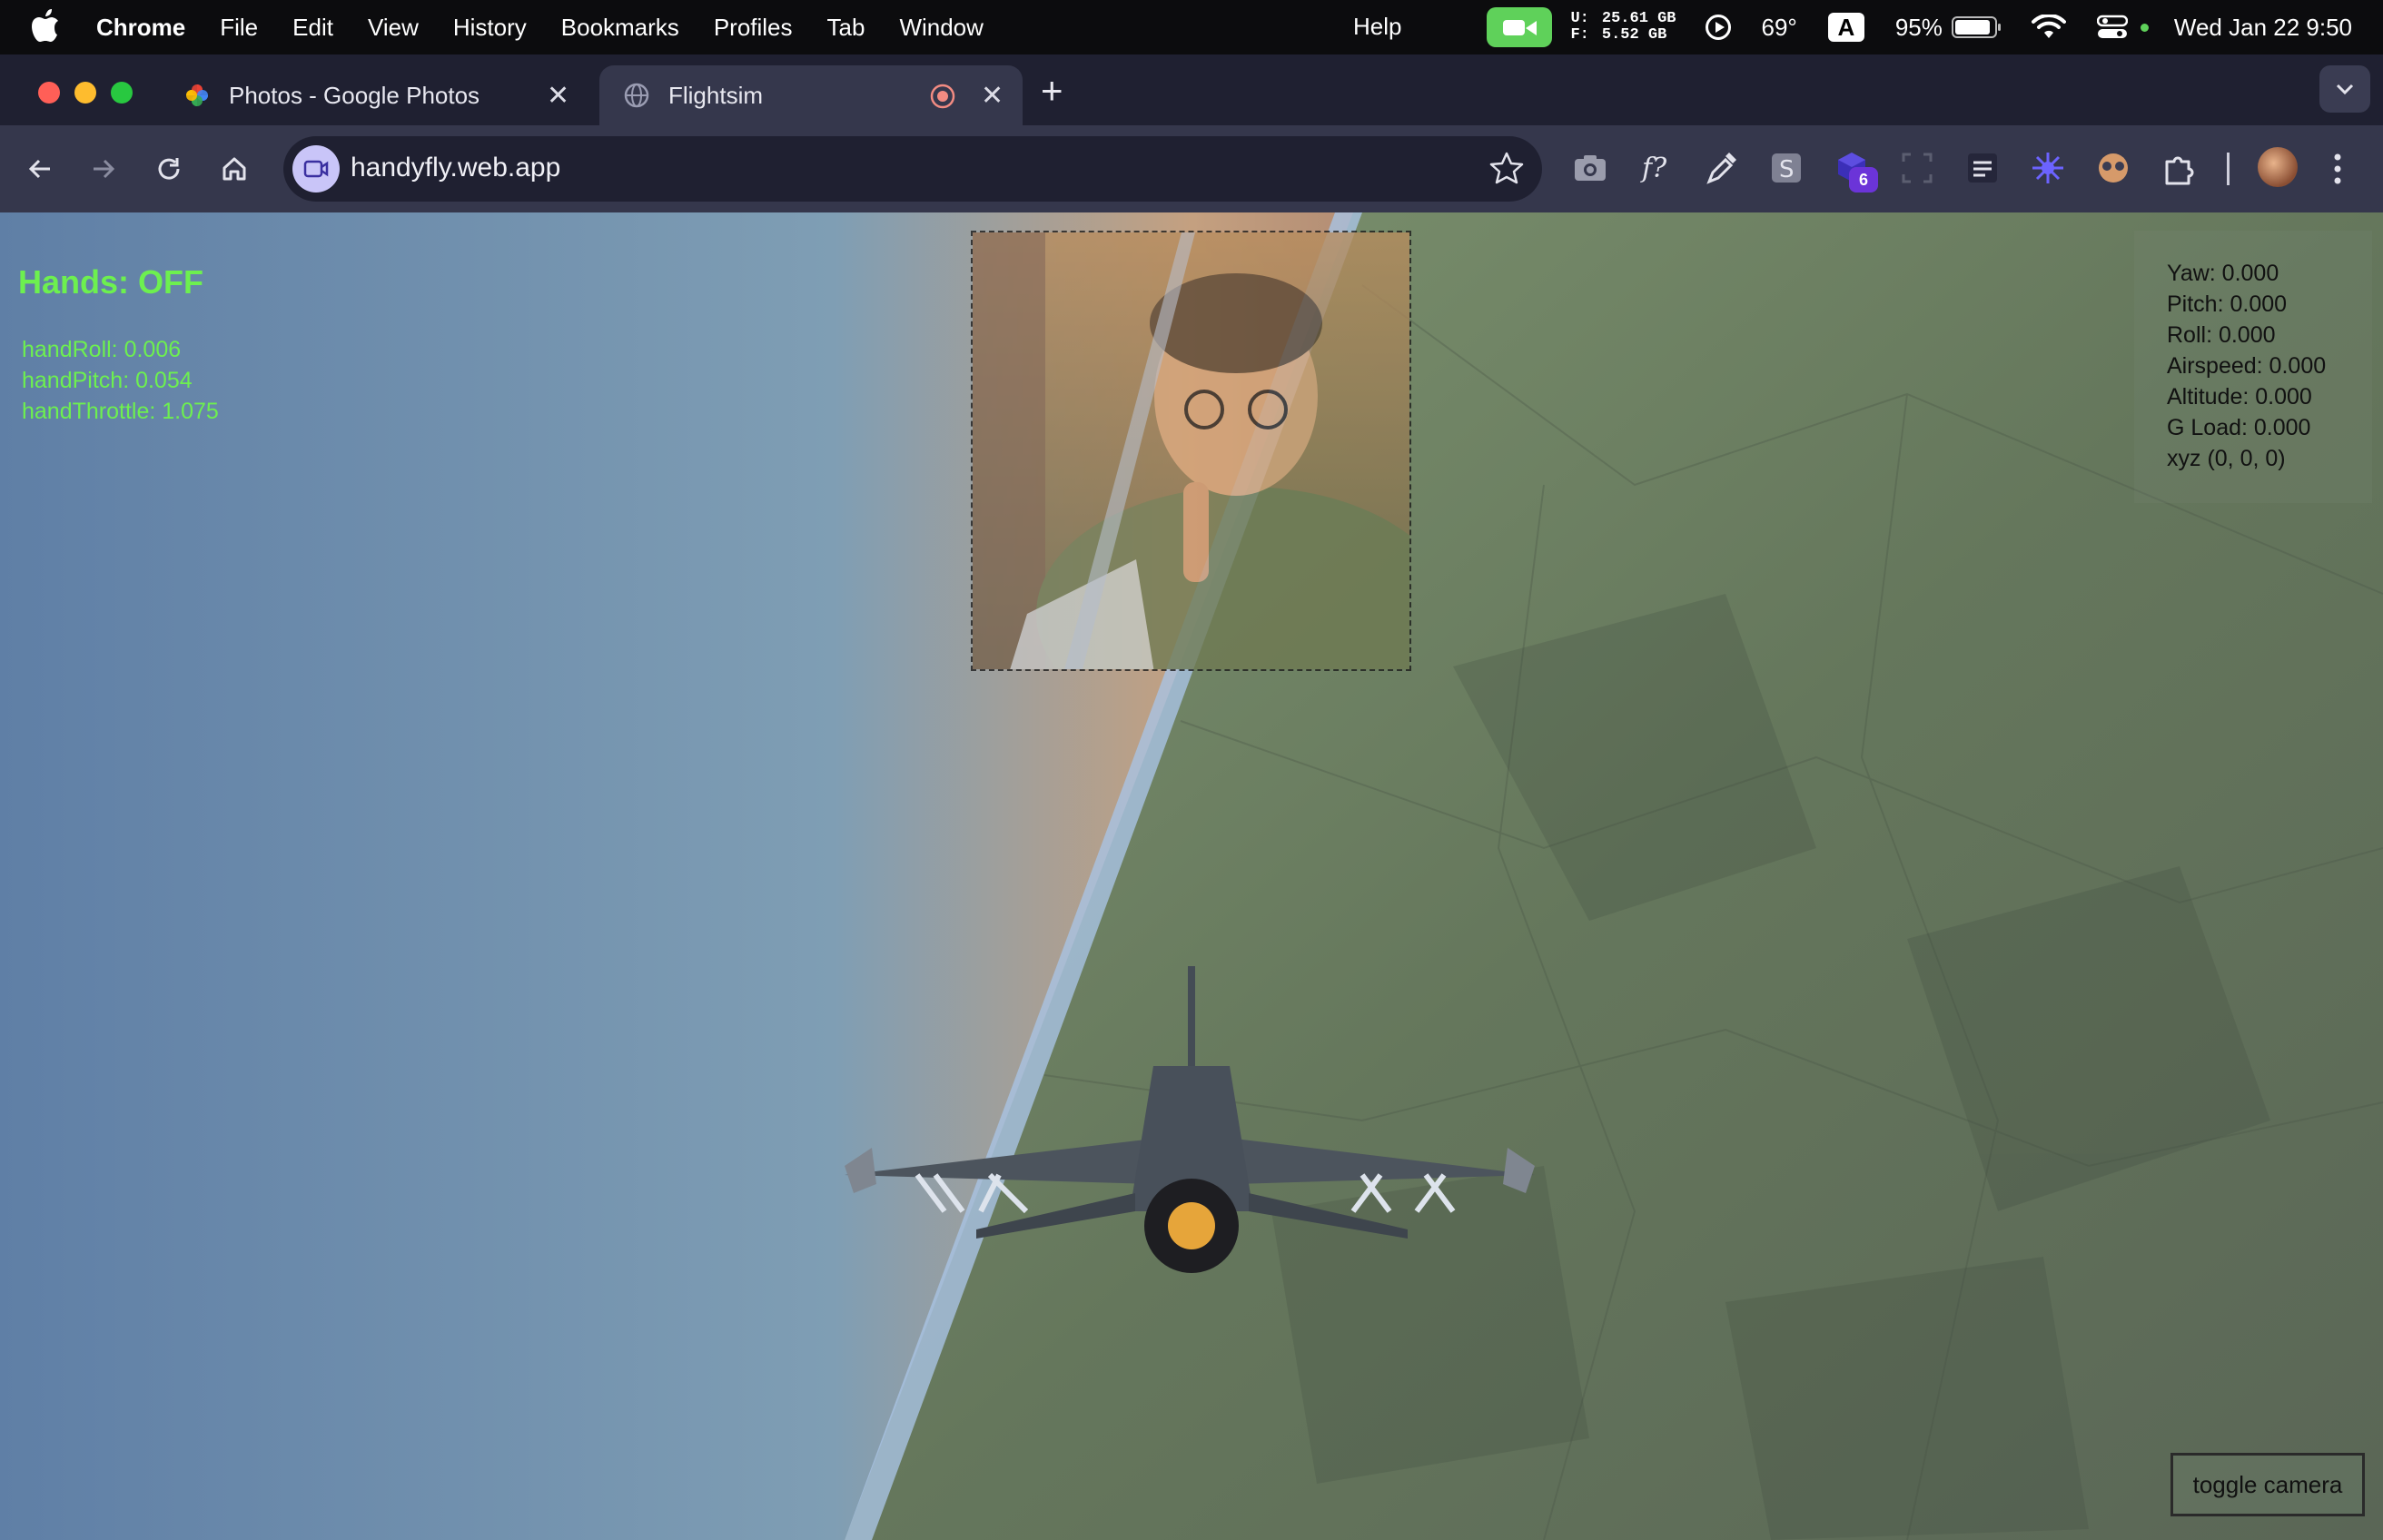  I want to click on globe-icon, so click(636, 95).